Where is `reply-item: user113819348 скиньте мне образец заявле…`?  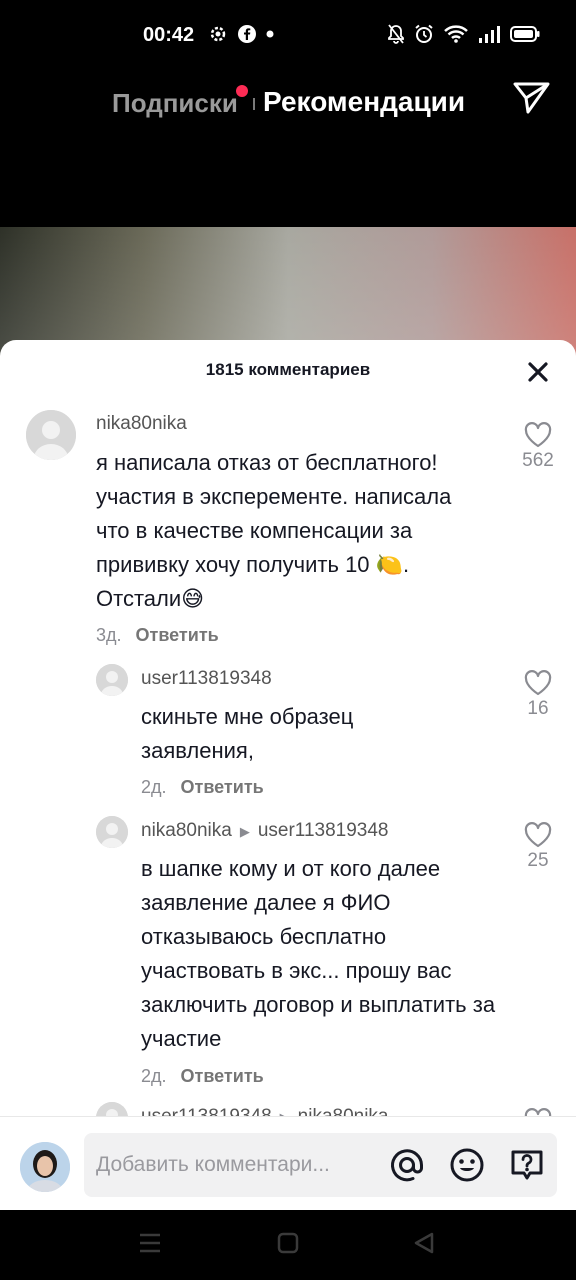 reply-item: user113819348 скиньте мне образец заявле… is located at coordinates (288, 732).